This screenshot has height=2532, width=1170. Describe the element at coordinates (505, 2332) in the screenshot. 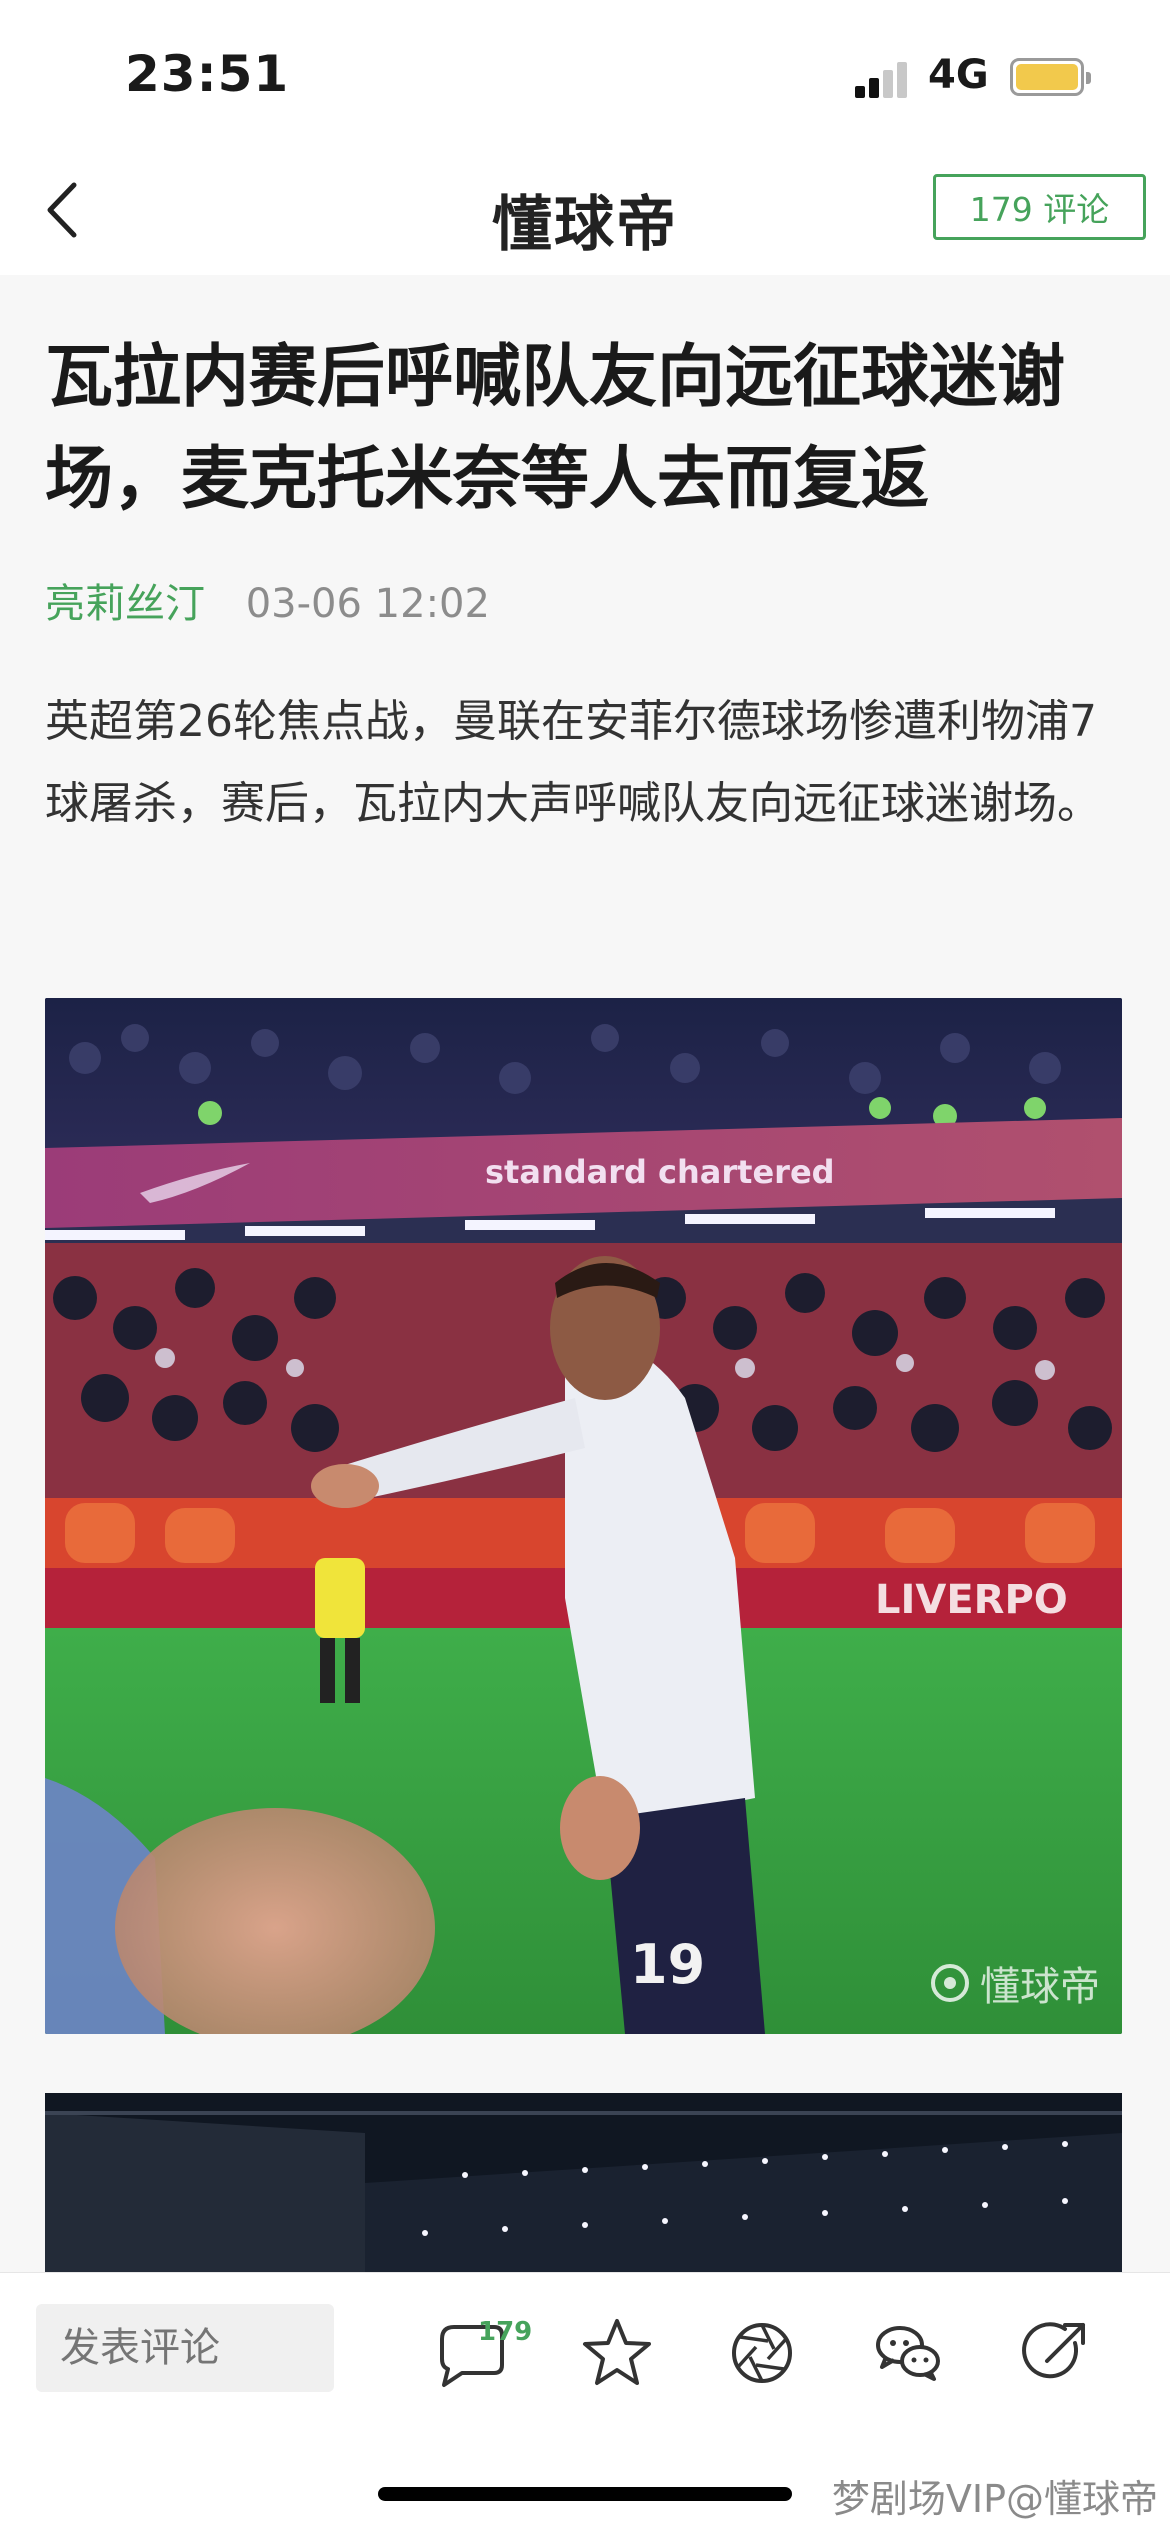

I see `comment-count-badge: 179` at that location.